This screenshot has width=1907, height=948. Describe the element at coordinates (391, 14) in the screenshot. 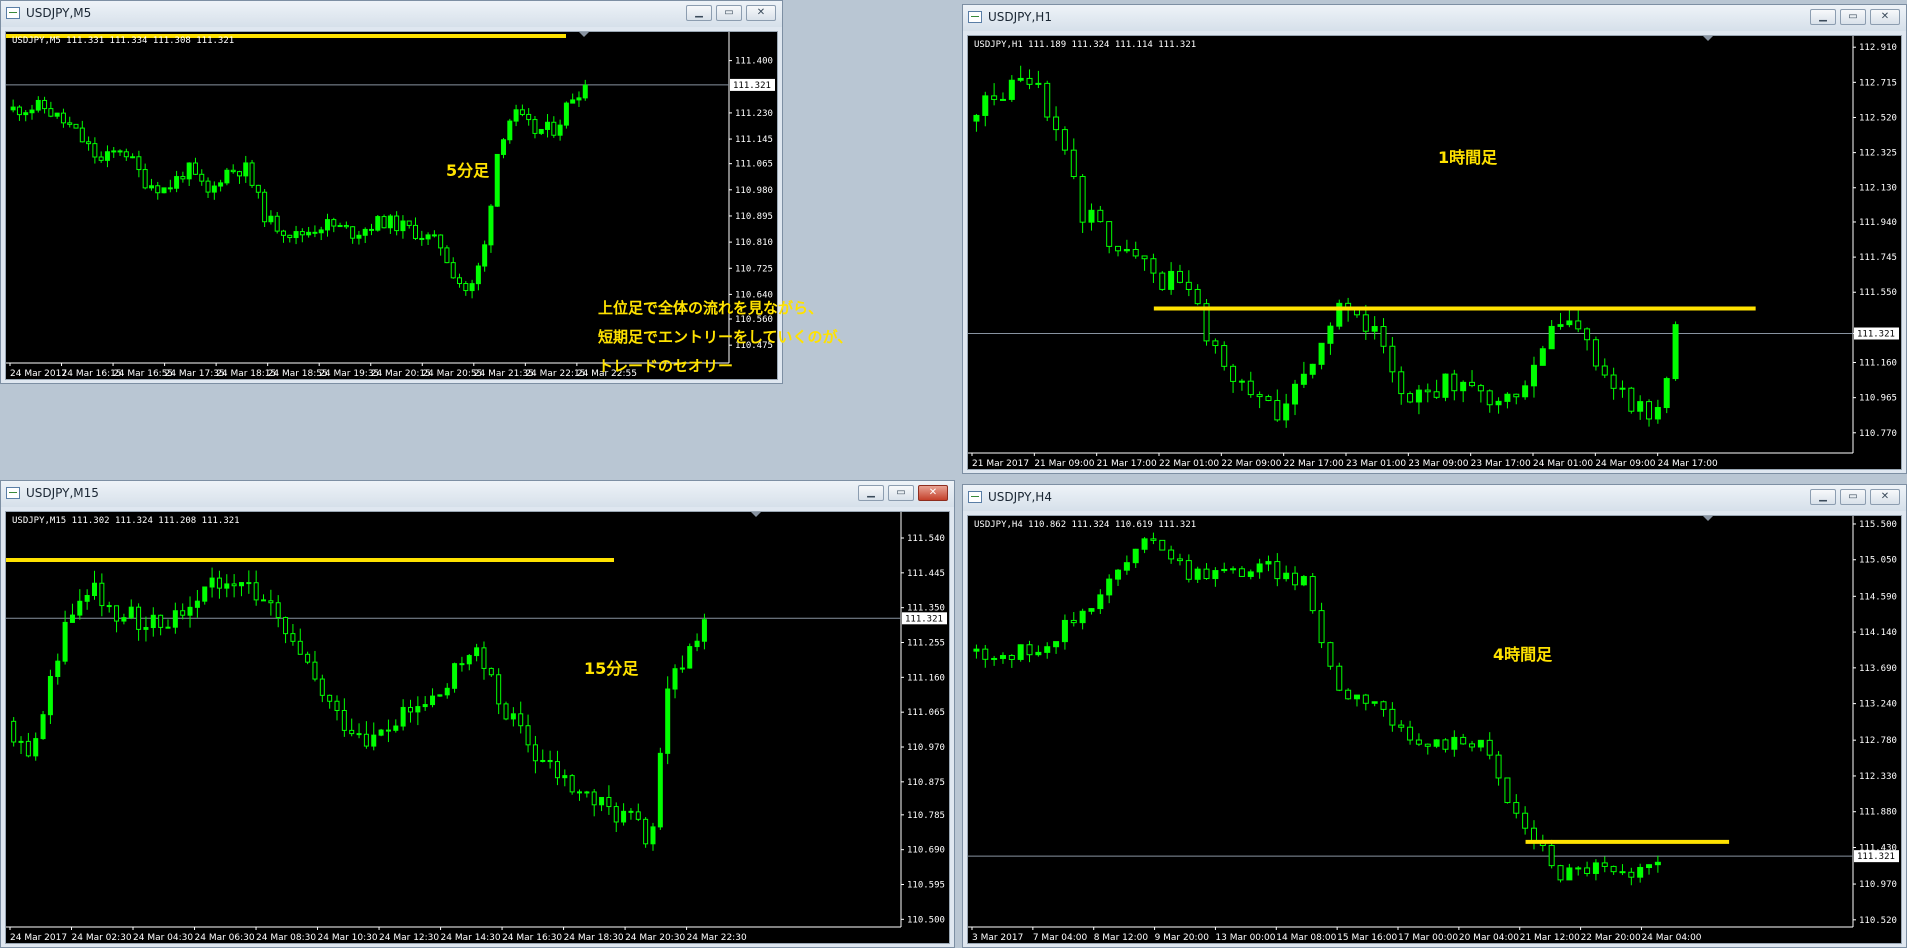

I see `window-titlebar: USDJPY,M5 ▁ ▭ ✕` at that location.